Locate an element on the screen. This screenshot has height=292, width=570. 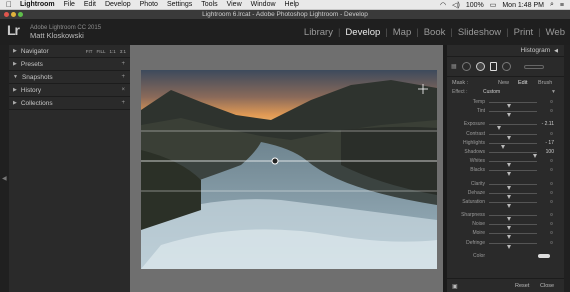
color-swatch is located at coordinates (544, 255).